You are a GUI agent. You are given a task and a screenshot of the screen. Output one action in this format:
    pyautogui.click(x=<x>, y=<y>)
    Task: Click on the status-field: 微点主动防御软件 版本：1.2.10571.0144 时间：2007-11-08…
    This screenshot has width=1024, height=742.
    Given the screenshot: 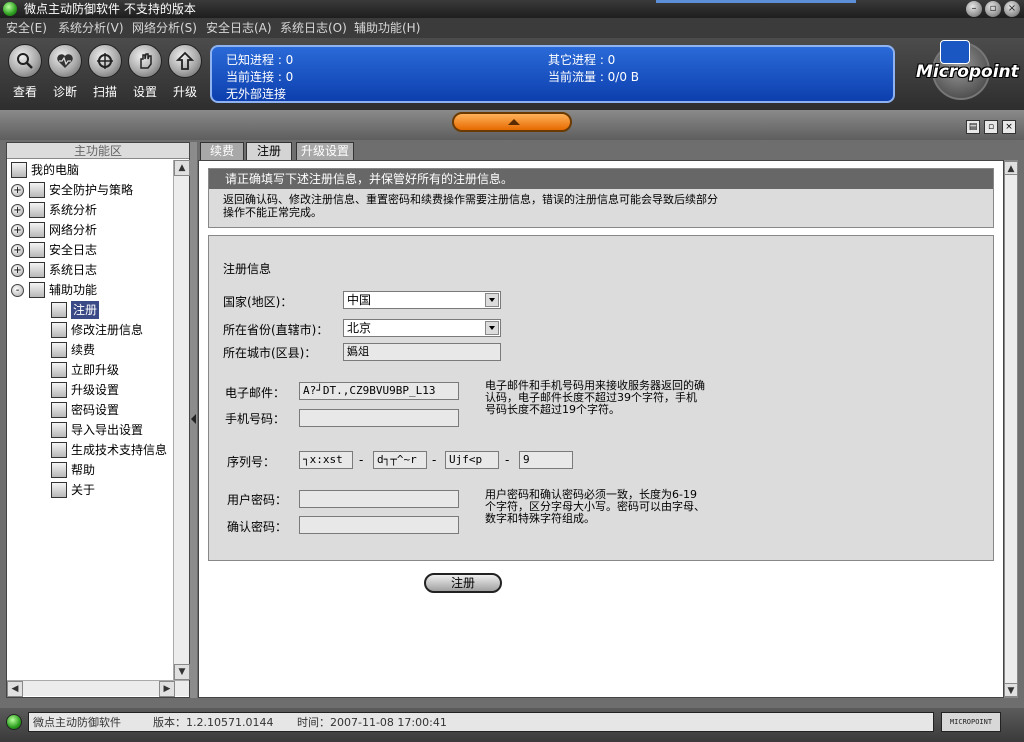 What is the action you would take?
    pyautogui.click(x=481, y=722)
    